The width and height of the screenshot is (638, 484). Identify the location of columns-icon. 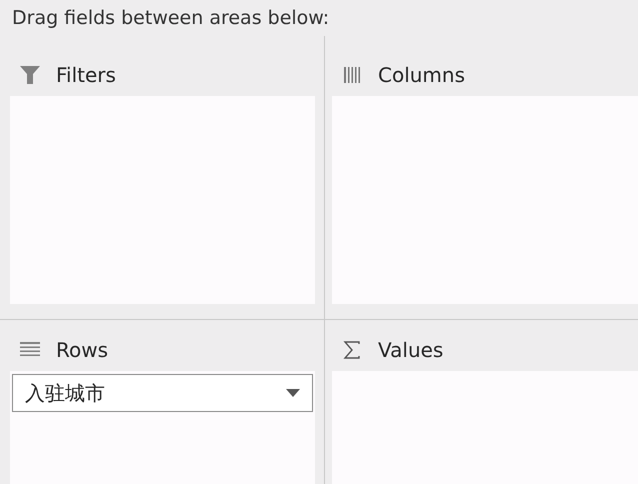
(352, 75).